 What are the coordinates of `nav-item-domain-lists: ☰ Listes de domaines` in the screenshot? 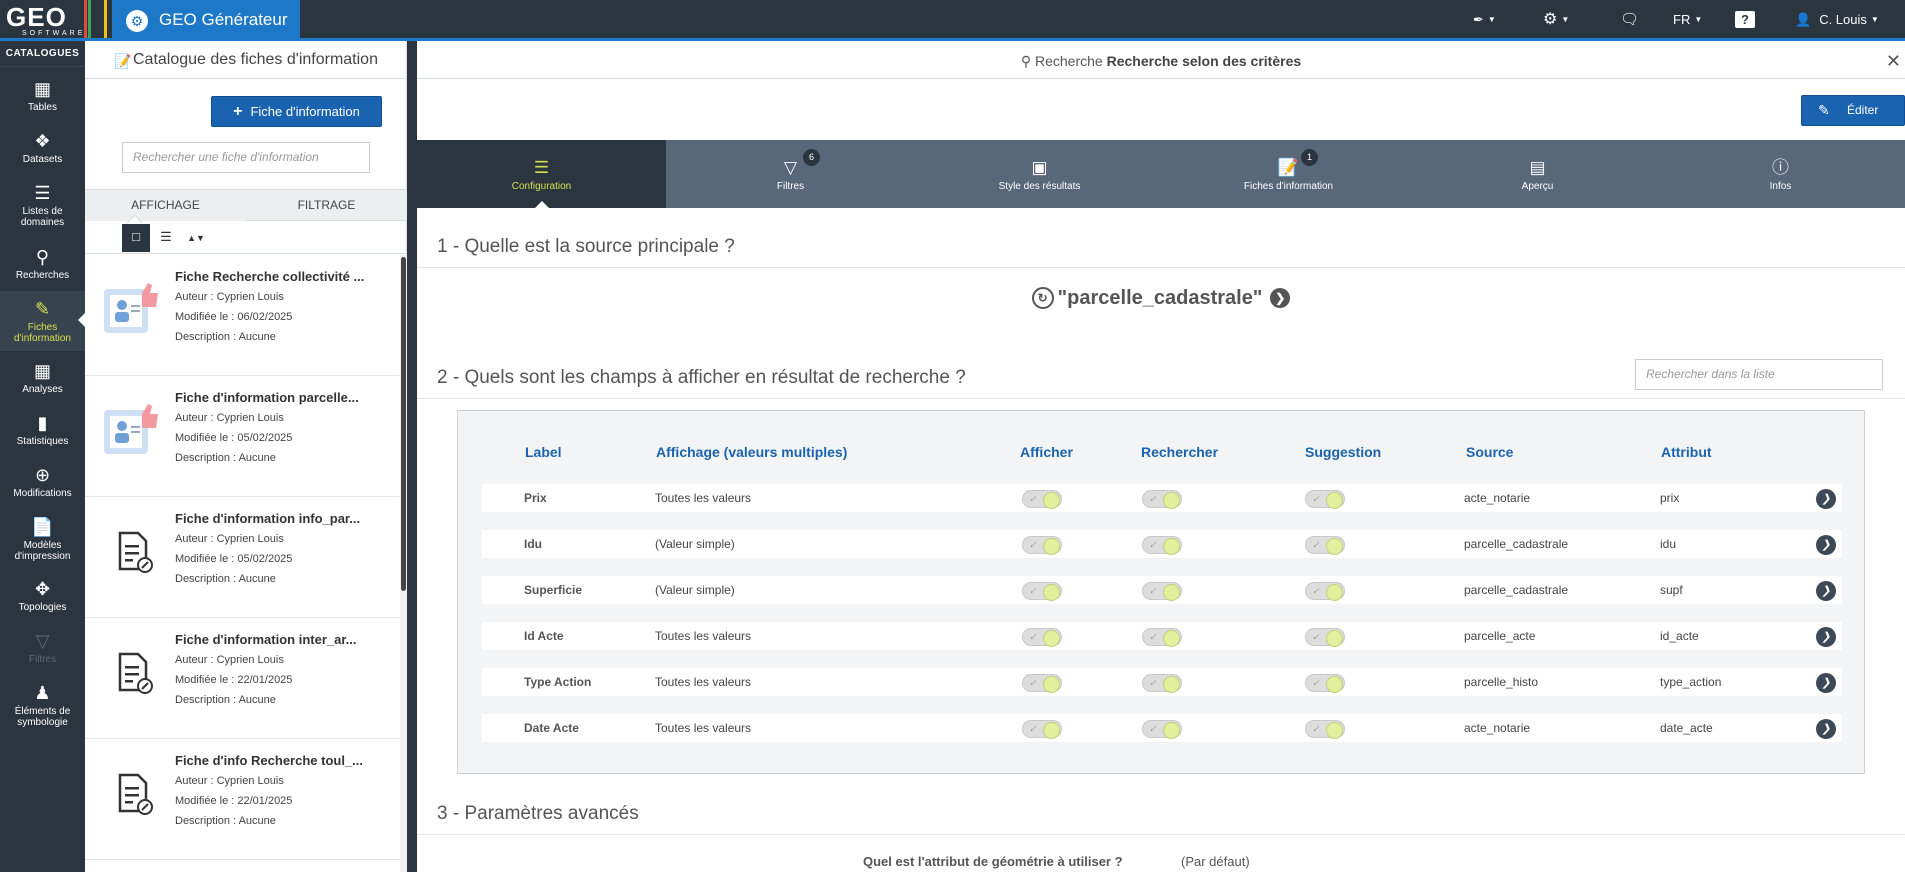 It's located at (42, 205).